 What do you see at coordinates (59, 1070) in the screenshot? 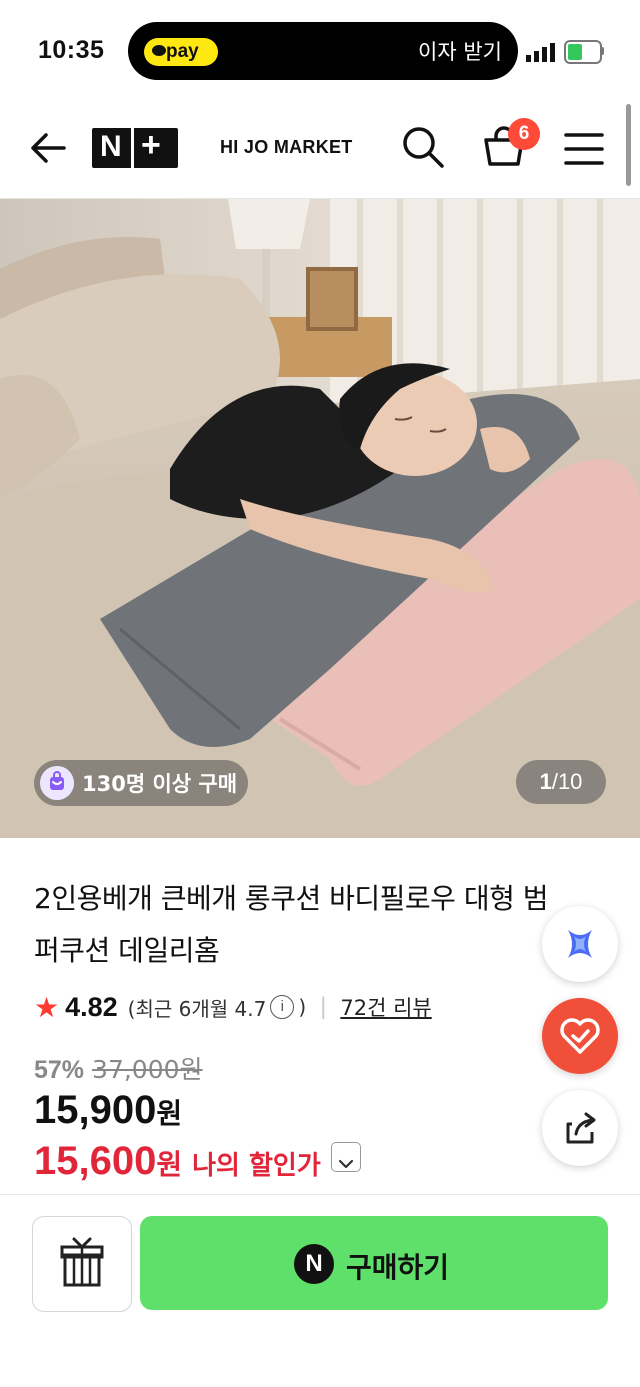
I see `discount-percent: 57%` at bounding box center [59, 1070].